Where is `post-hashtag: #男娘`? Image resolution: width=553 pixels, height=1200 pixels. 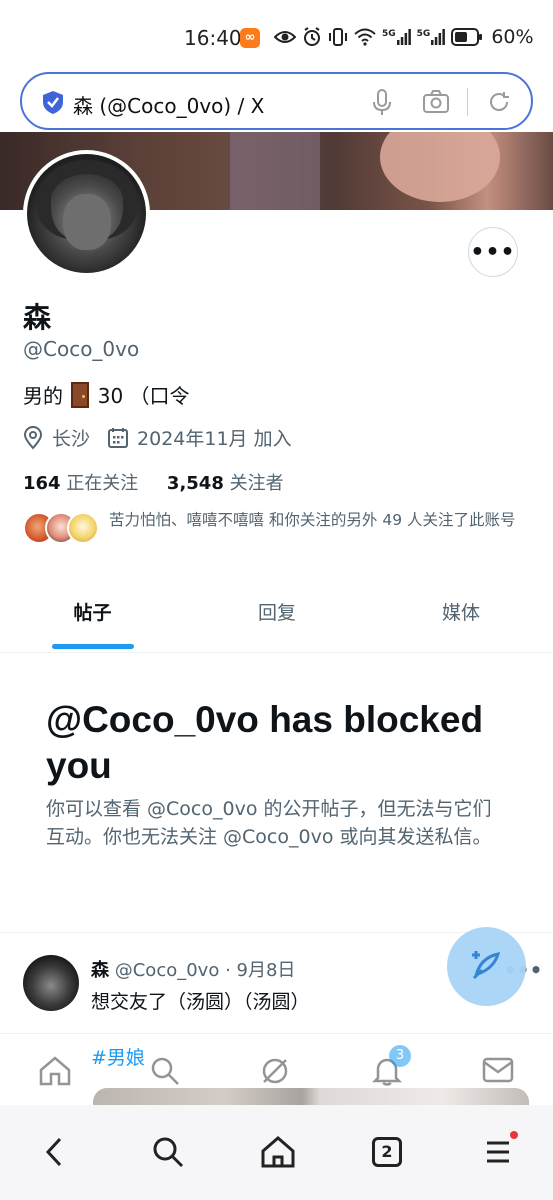 post-hashtag: #男娘 is located at coordinates (118, 1056).